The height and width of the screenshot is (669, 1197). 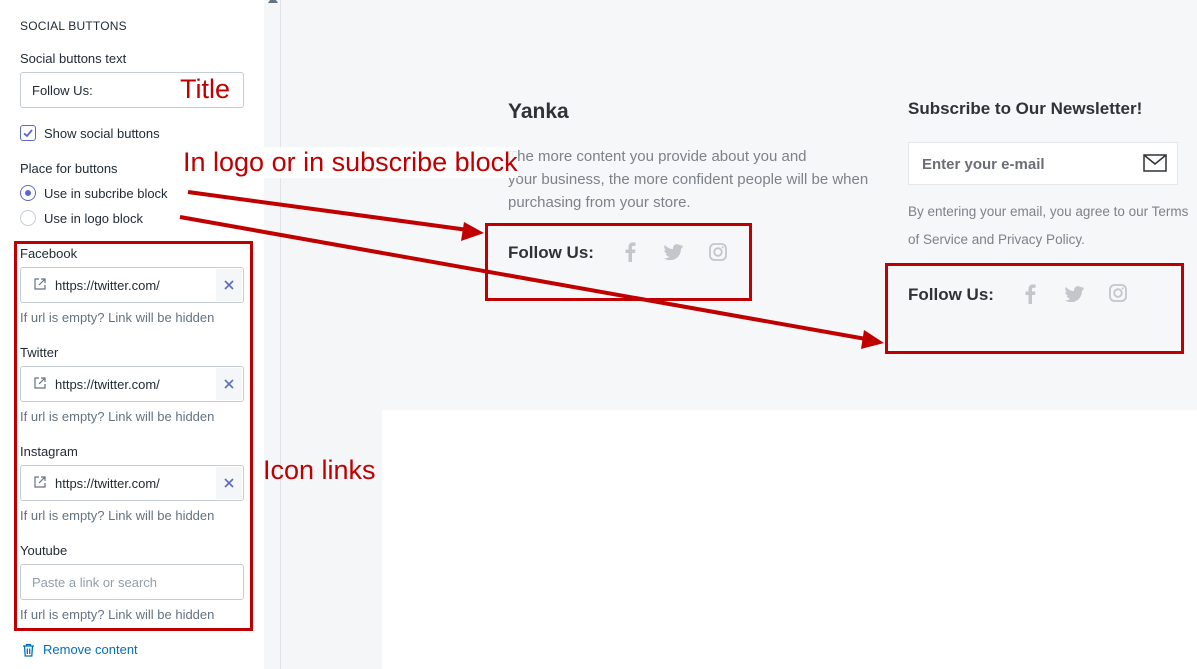 I want to click on arrowhead-logo, so click(x=472, y=231).